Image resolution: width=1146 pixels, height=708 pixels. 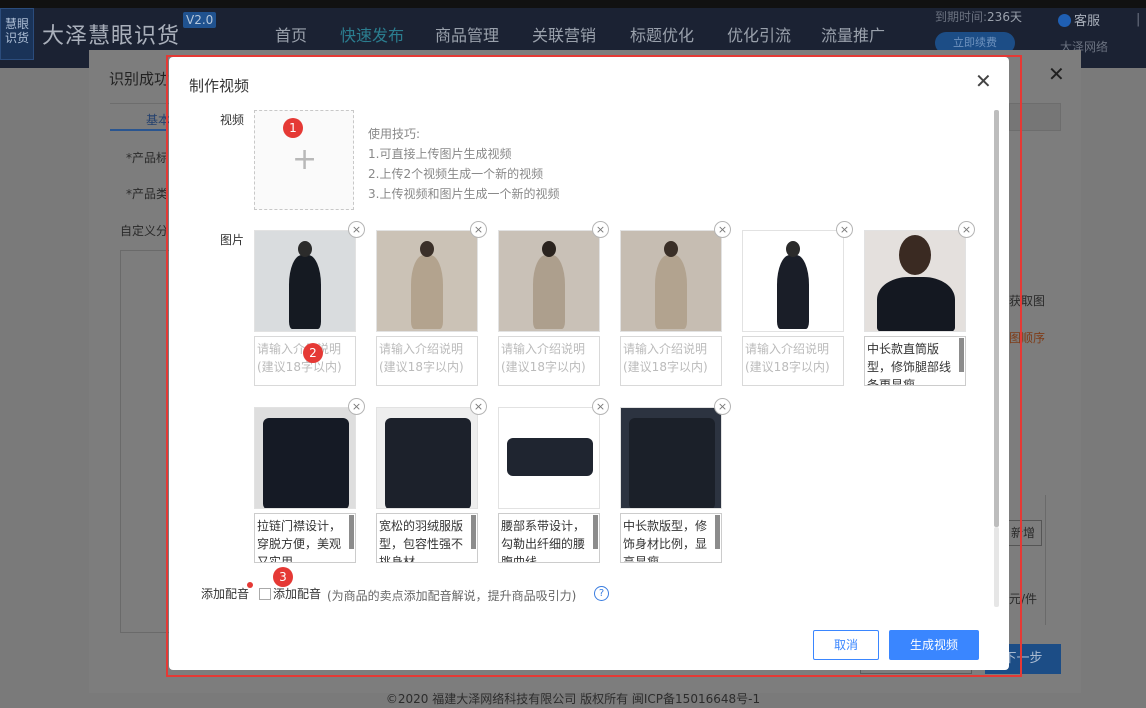 I want to click on image-card: × 中长款版型，修饰身材比例，显高显瘦, so click(x=675, y=480).